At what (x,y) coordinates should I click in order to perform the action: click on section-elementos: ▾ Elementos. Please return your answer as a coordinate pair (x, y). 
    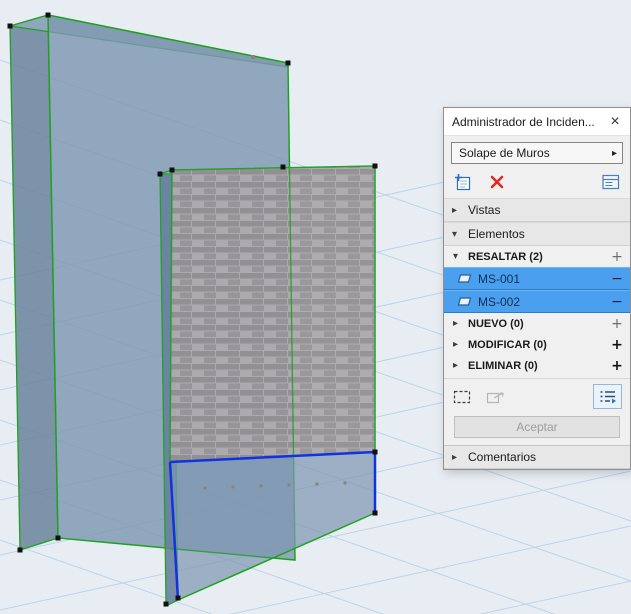
    Looking at the image, I should click on (537, 234).